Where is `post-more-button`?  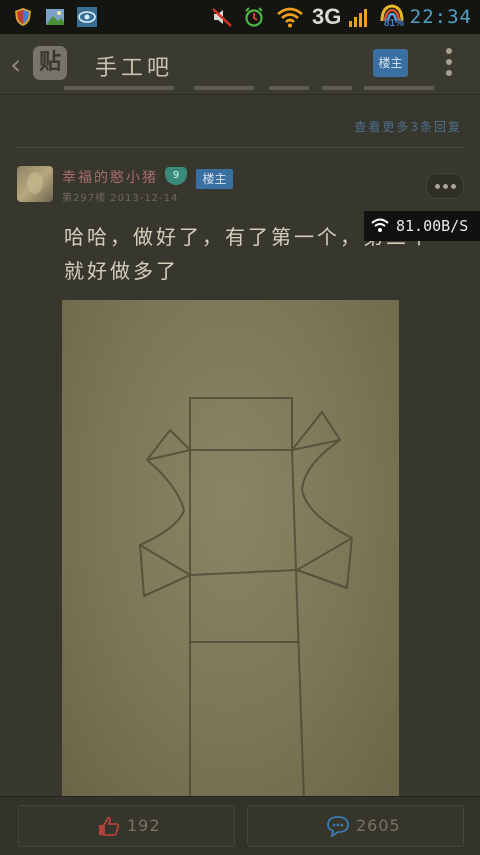
post-more-button is located at coordinates (445, 186).